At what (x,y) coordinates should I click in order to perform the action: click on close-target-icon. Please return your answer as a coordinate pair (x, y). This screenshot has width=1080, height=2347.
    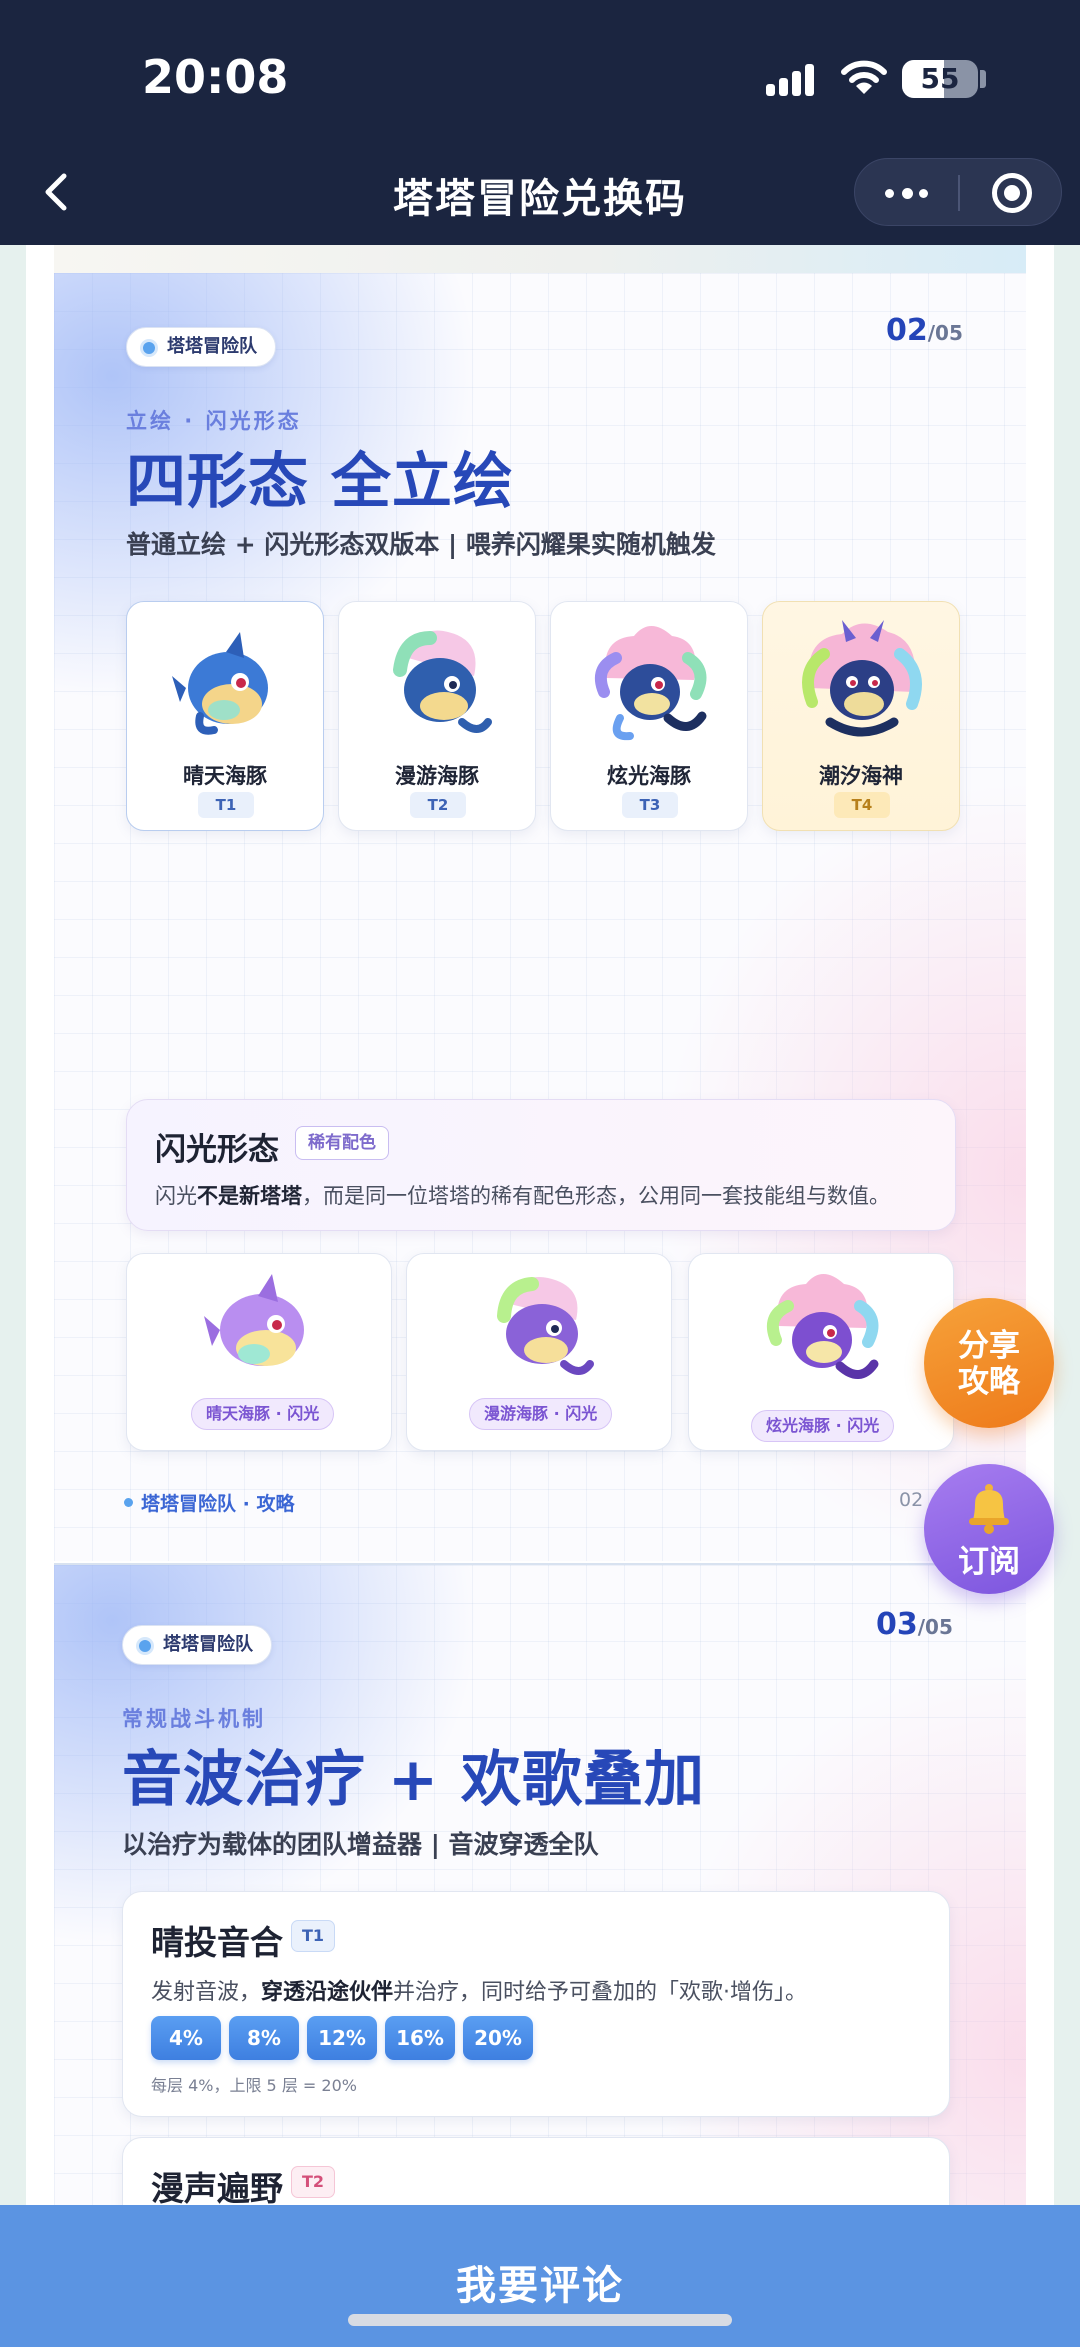
    Looking at the image, I should click on (1011, 193).